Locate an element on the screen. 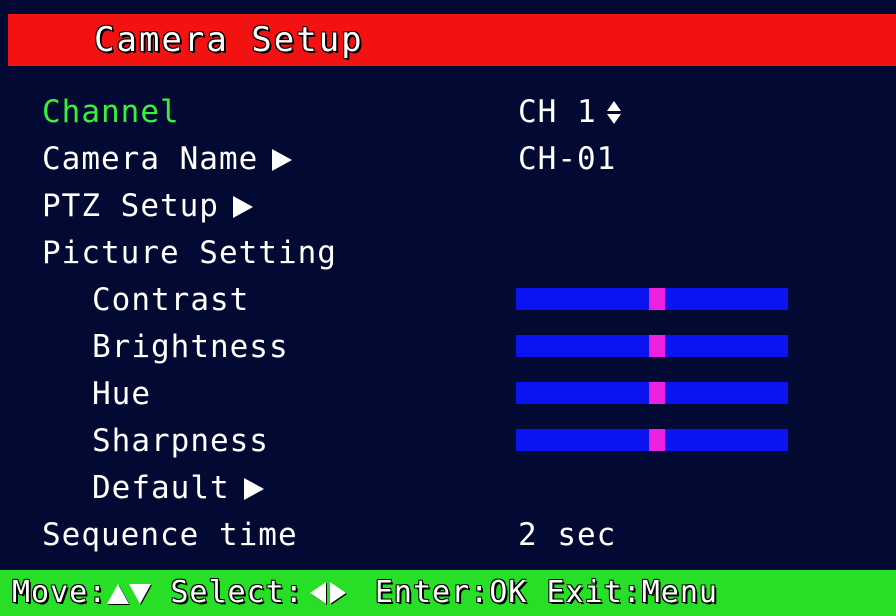 Image resolution: width=896 pixels, height=616 pixels. help-bar: Move: Select: Enter:OK Exit:Menu is located at coordinates (448, 593).